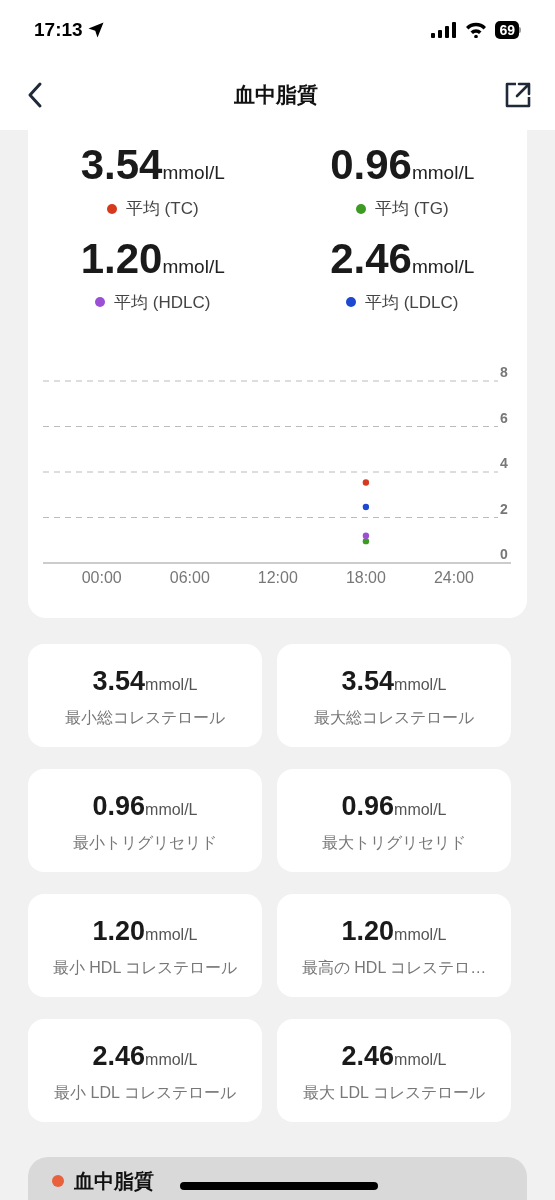 The height and width of the screenshot is (1200, 555). Describe the element at coordinates (95, 30) in the screenshot. I see `location-arrow-icon` at that location.